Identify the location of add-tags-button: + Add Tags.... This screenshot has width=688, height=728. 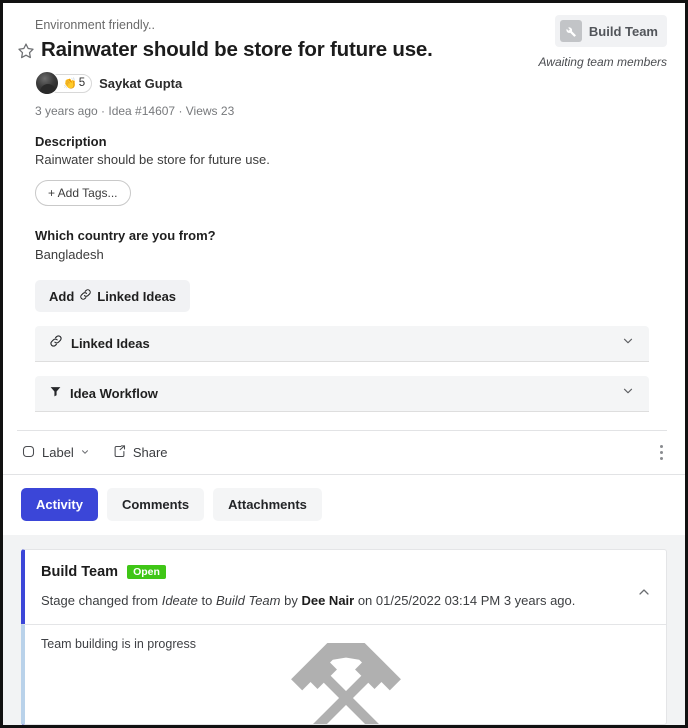
(83, 193).